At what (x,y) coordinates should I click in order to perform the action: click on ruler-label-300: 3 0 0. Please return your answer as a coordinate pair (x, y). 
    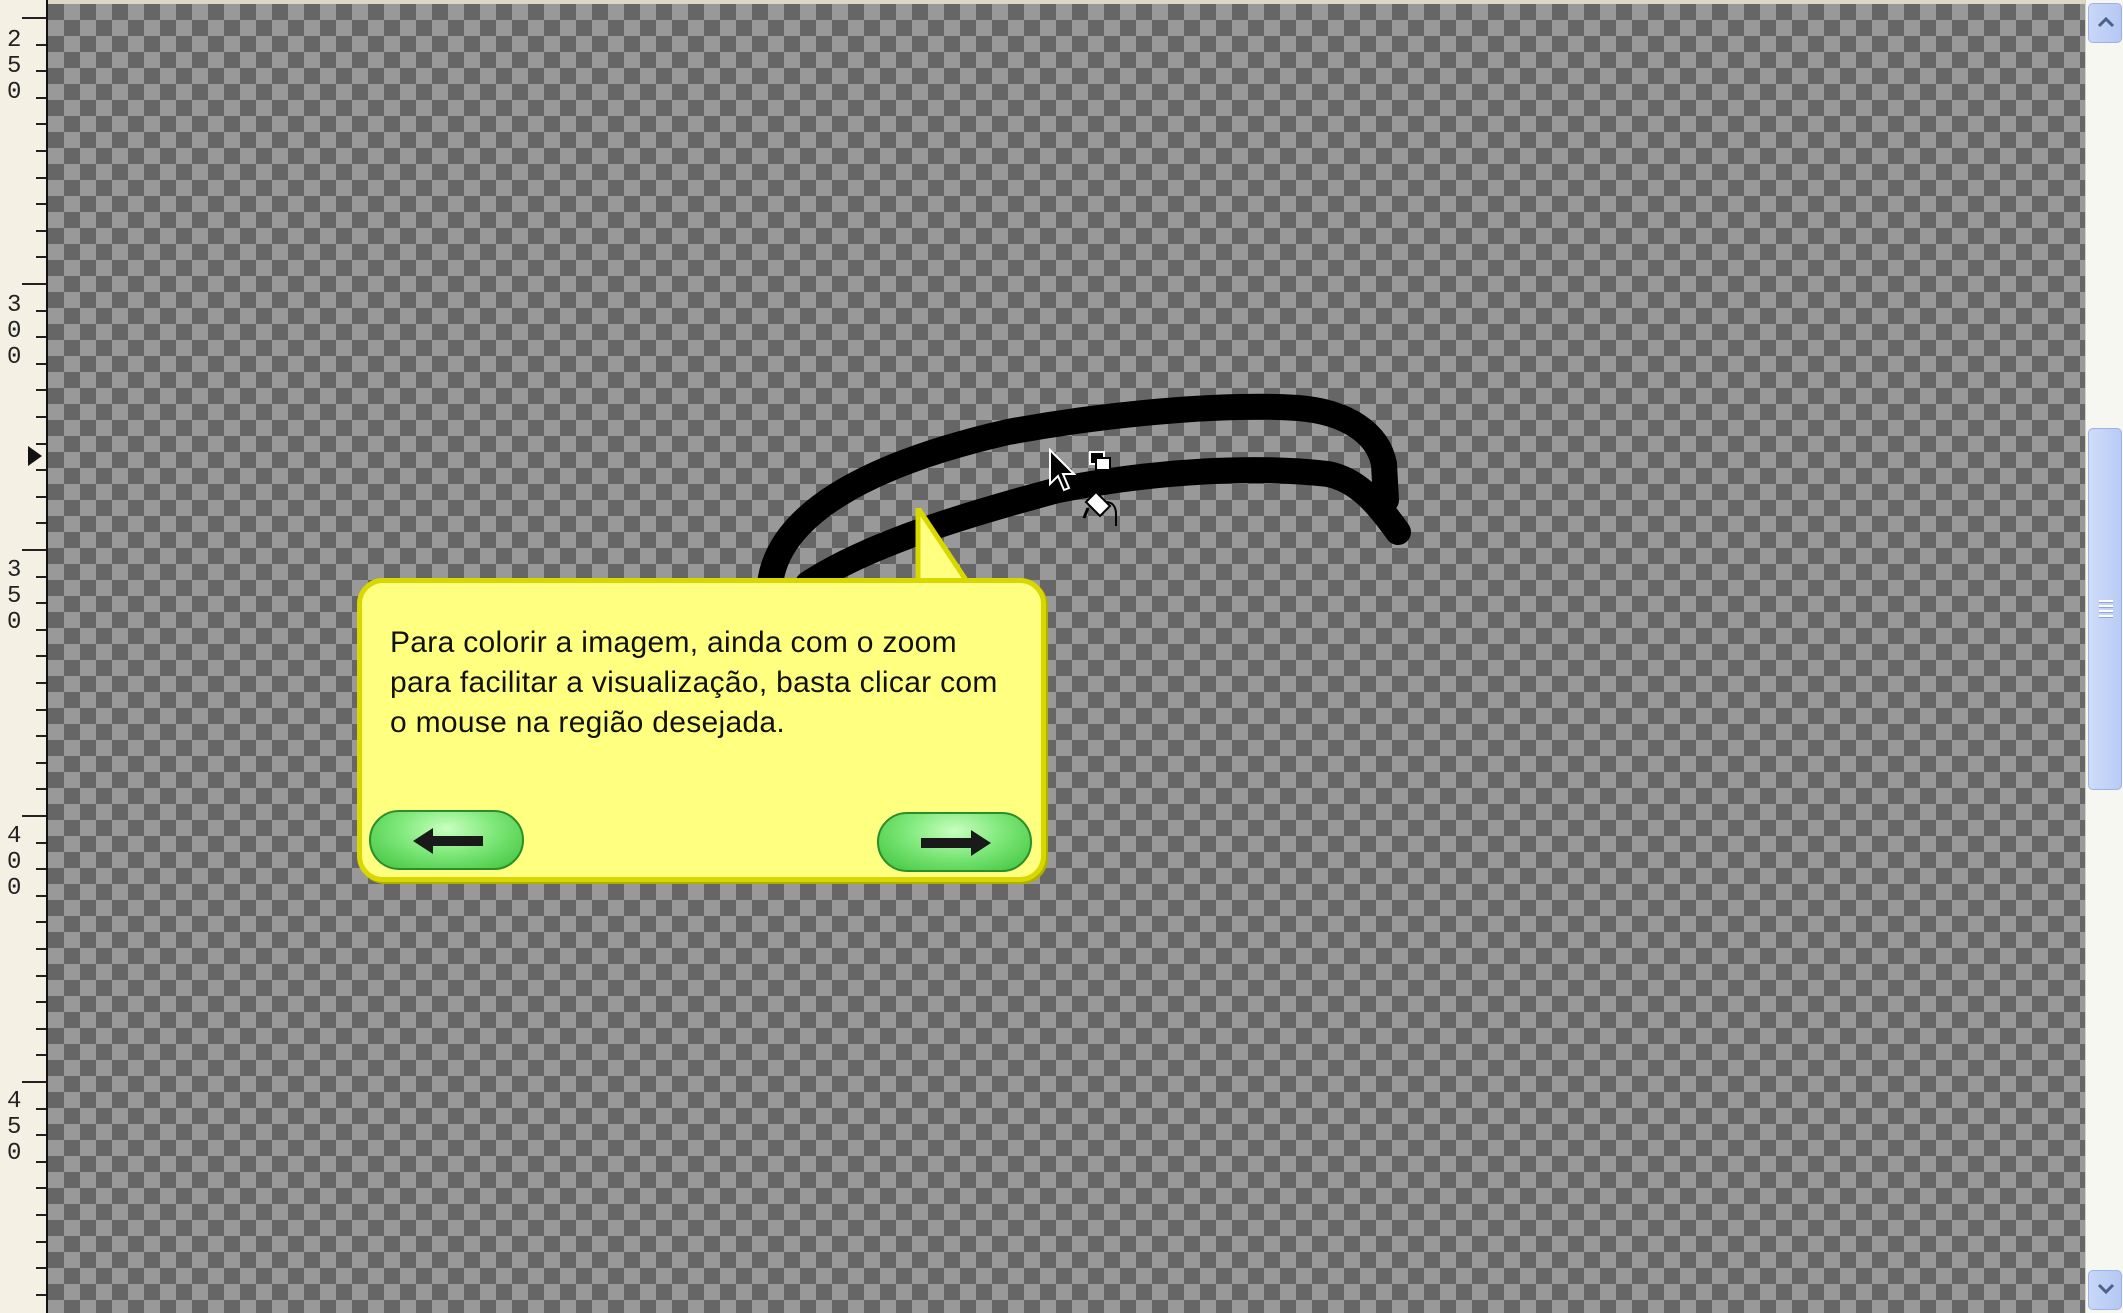
    Looking at the image, I should click on (14, 332).